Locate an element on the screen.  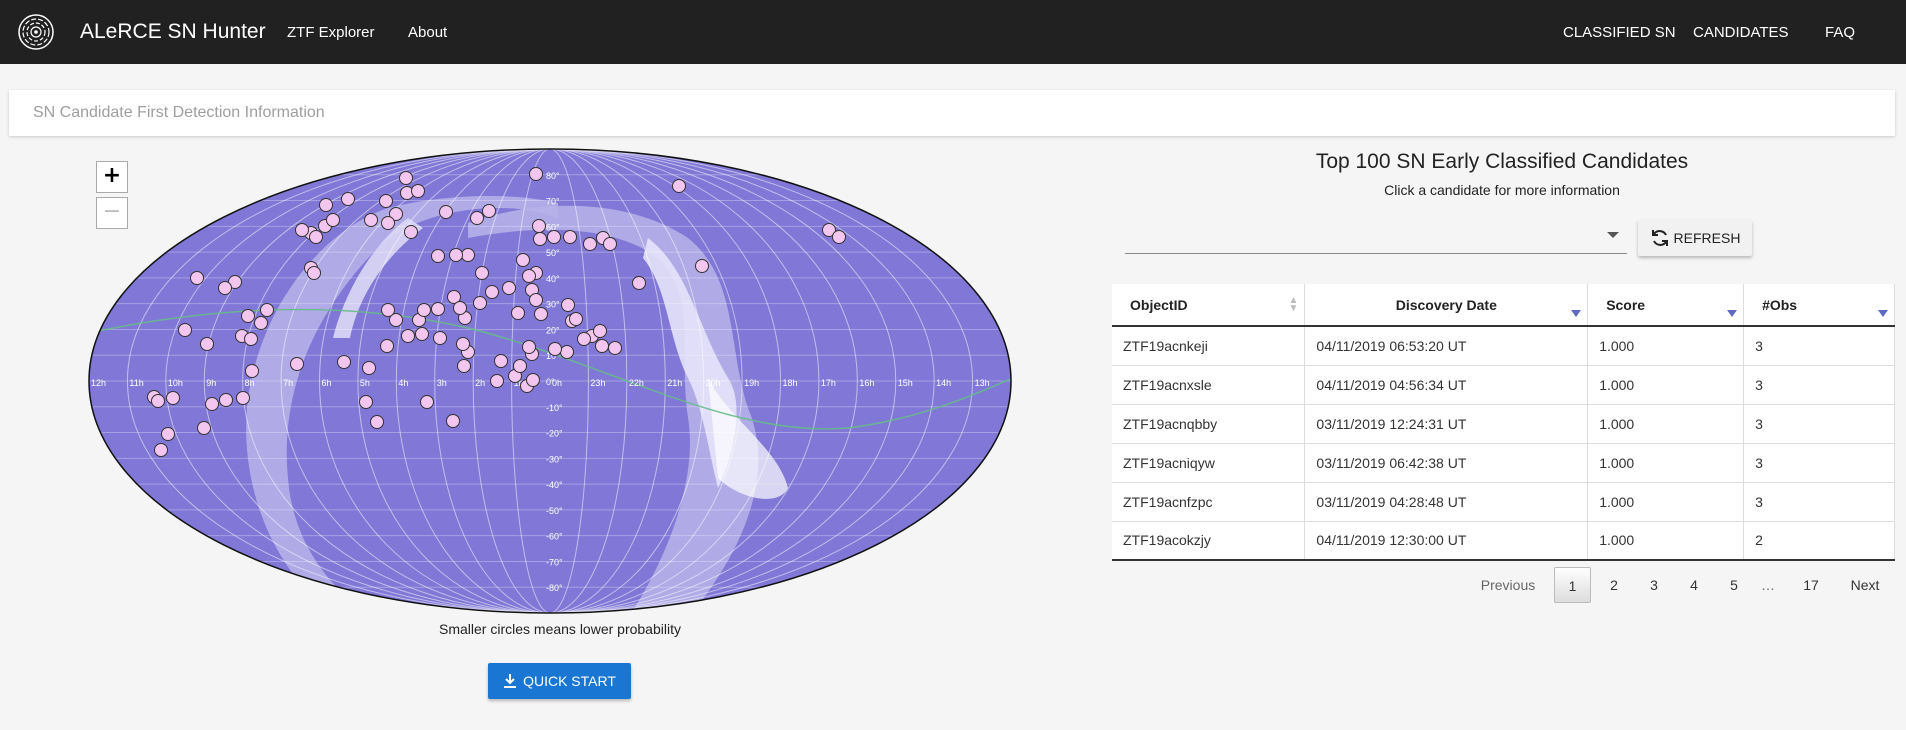
pagination-page-5: 5 is located at coordinates (1734, 585).